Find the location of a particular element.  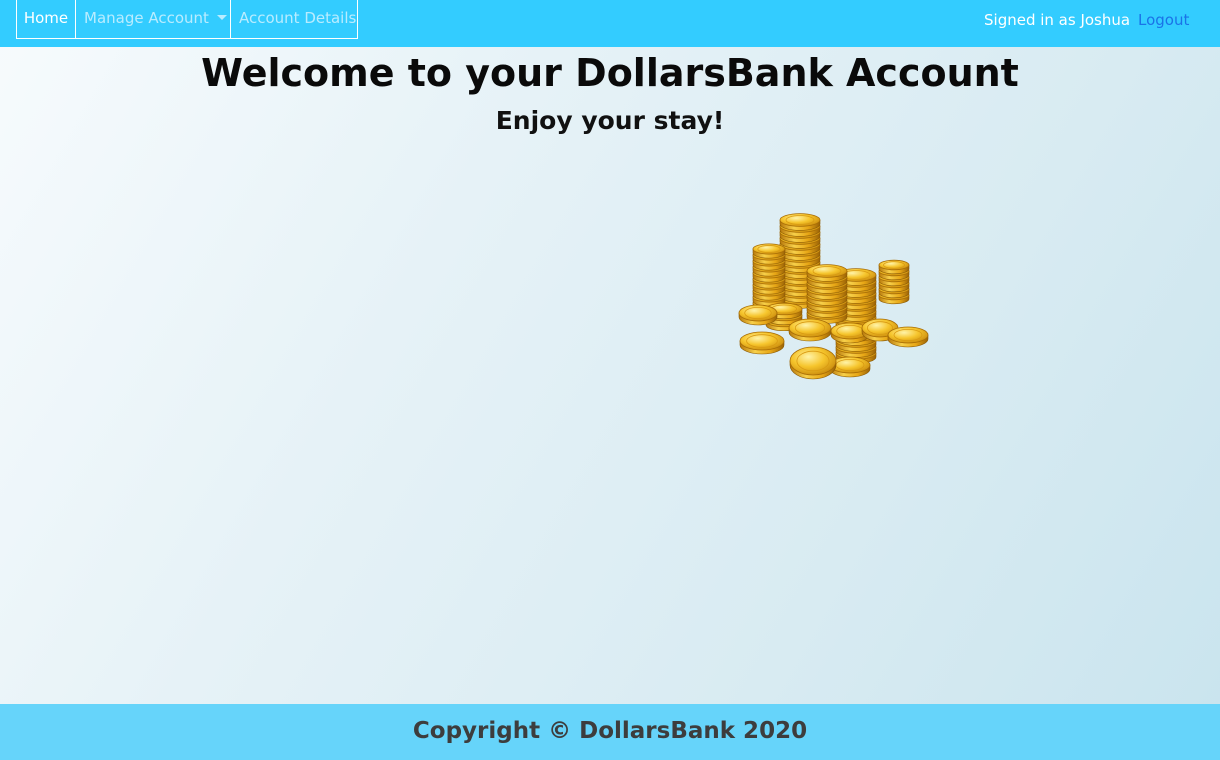

signed-in-status: Signed in as Joshua is located at coordinates (1057, 20).